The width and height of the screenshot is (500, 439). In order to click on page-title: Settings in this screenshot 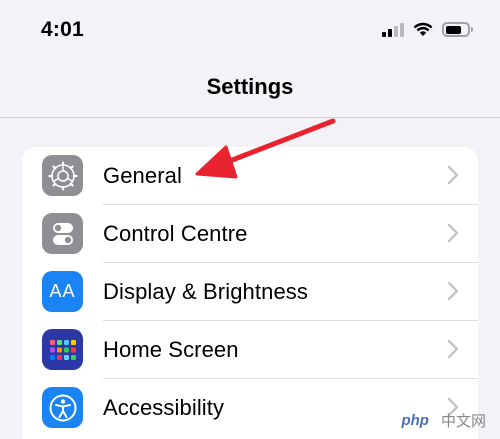, I will do `click(250, 86)`.